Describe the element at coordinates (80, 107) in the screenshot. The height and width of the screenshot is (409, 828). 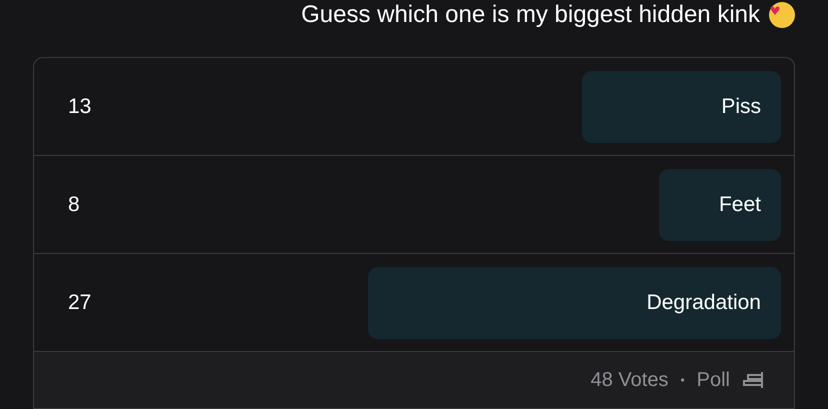
I see `vote-count: 13` at that location.